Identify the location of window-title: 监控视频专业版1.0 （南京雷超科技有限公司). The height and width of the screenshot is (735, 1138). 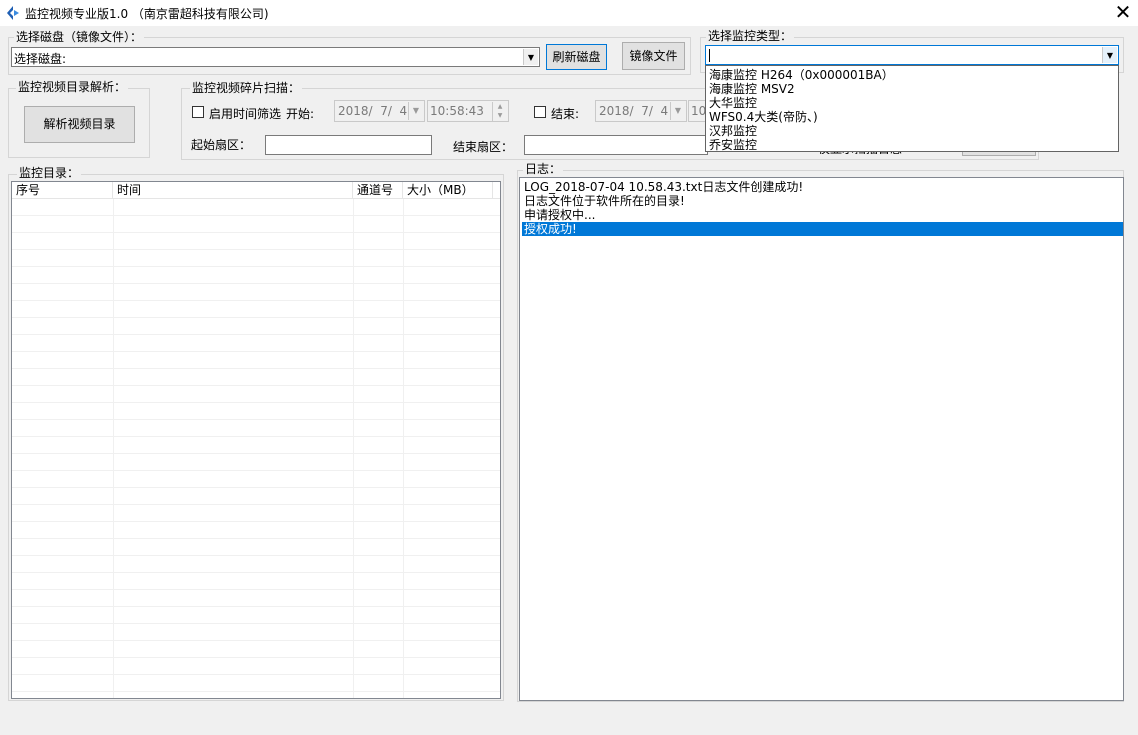
(147, 14).